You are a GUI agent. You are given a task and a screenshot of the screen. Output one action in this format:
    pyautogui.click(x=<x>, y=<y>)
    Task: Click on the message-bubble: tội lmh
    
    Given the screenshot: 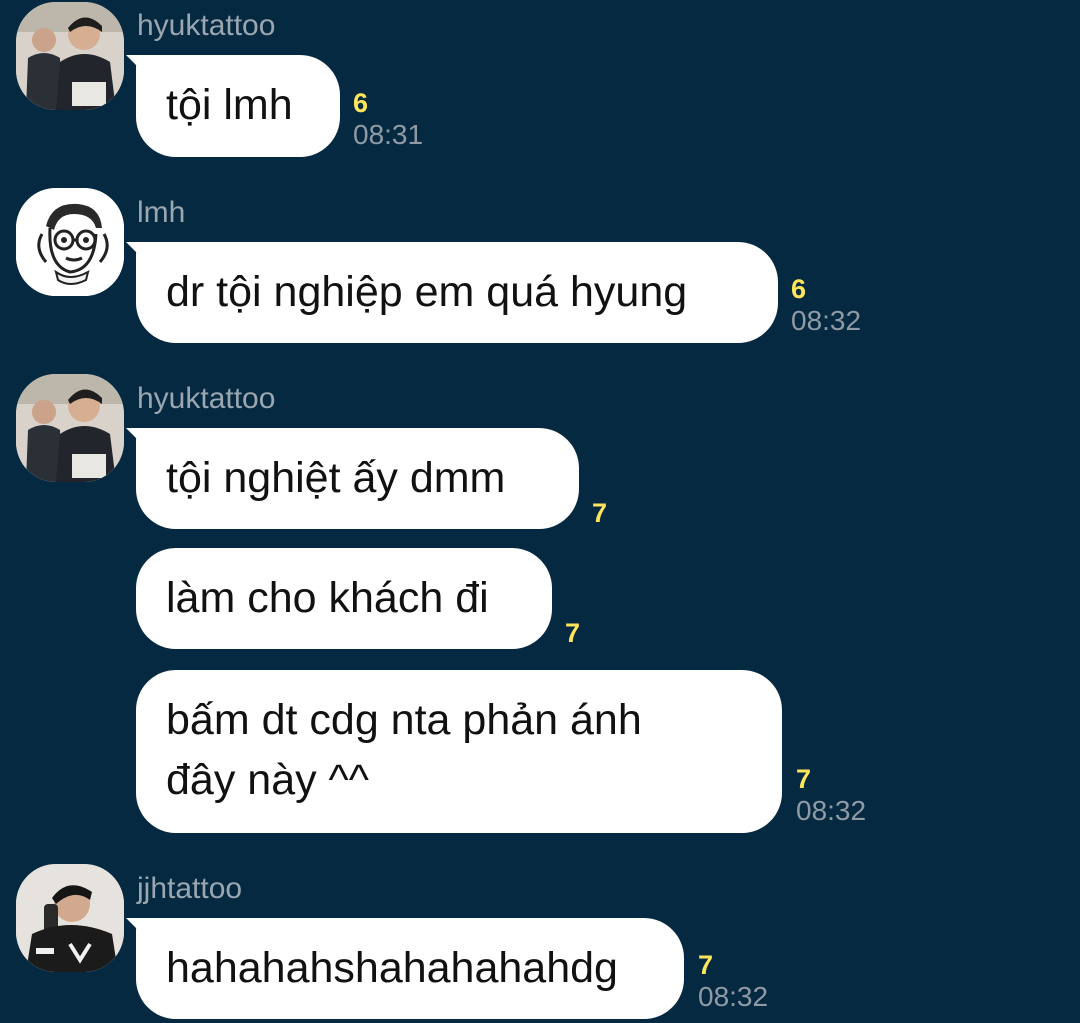 What is the action you would take?
    pyautogui.click(x=238, y=106)
    